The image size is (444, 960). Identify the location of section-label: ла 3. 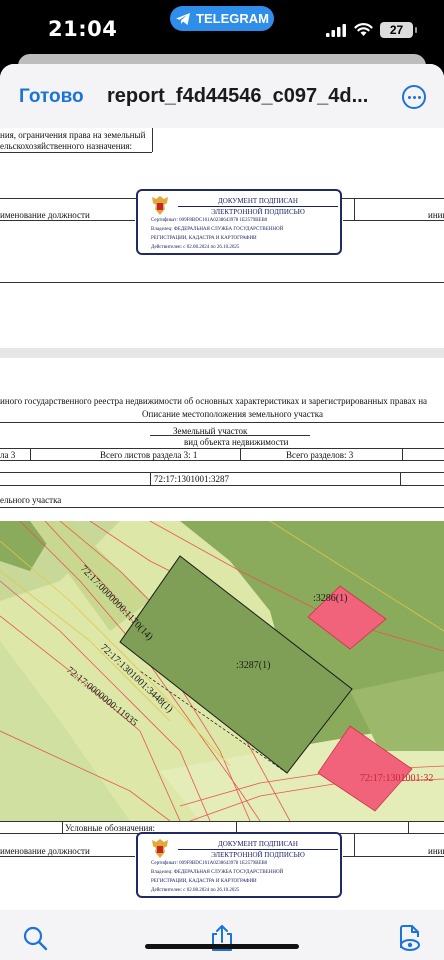
(8, 455).